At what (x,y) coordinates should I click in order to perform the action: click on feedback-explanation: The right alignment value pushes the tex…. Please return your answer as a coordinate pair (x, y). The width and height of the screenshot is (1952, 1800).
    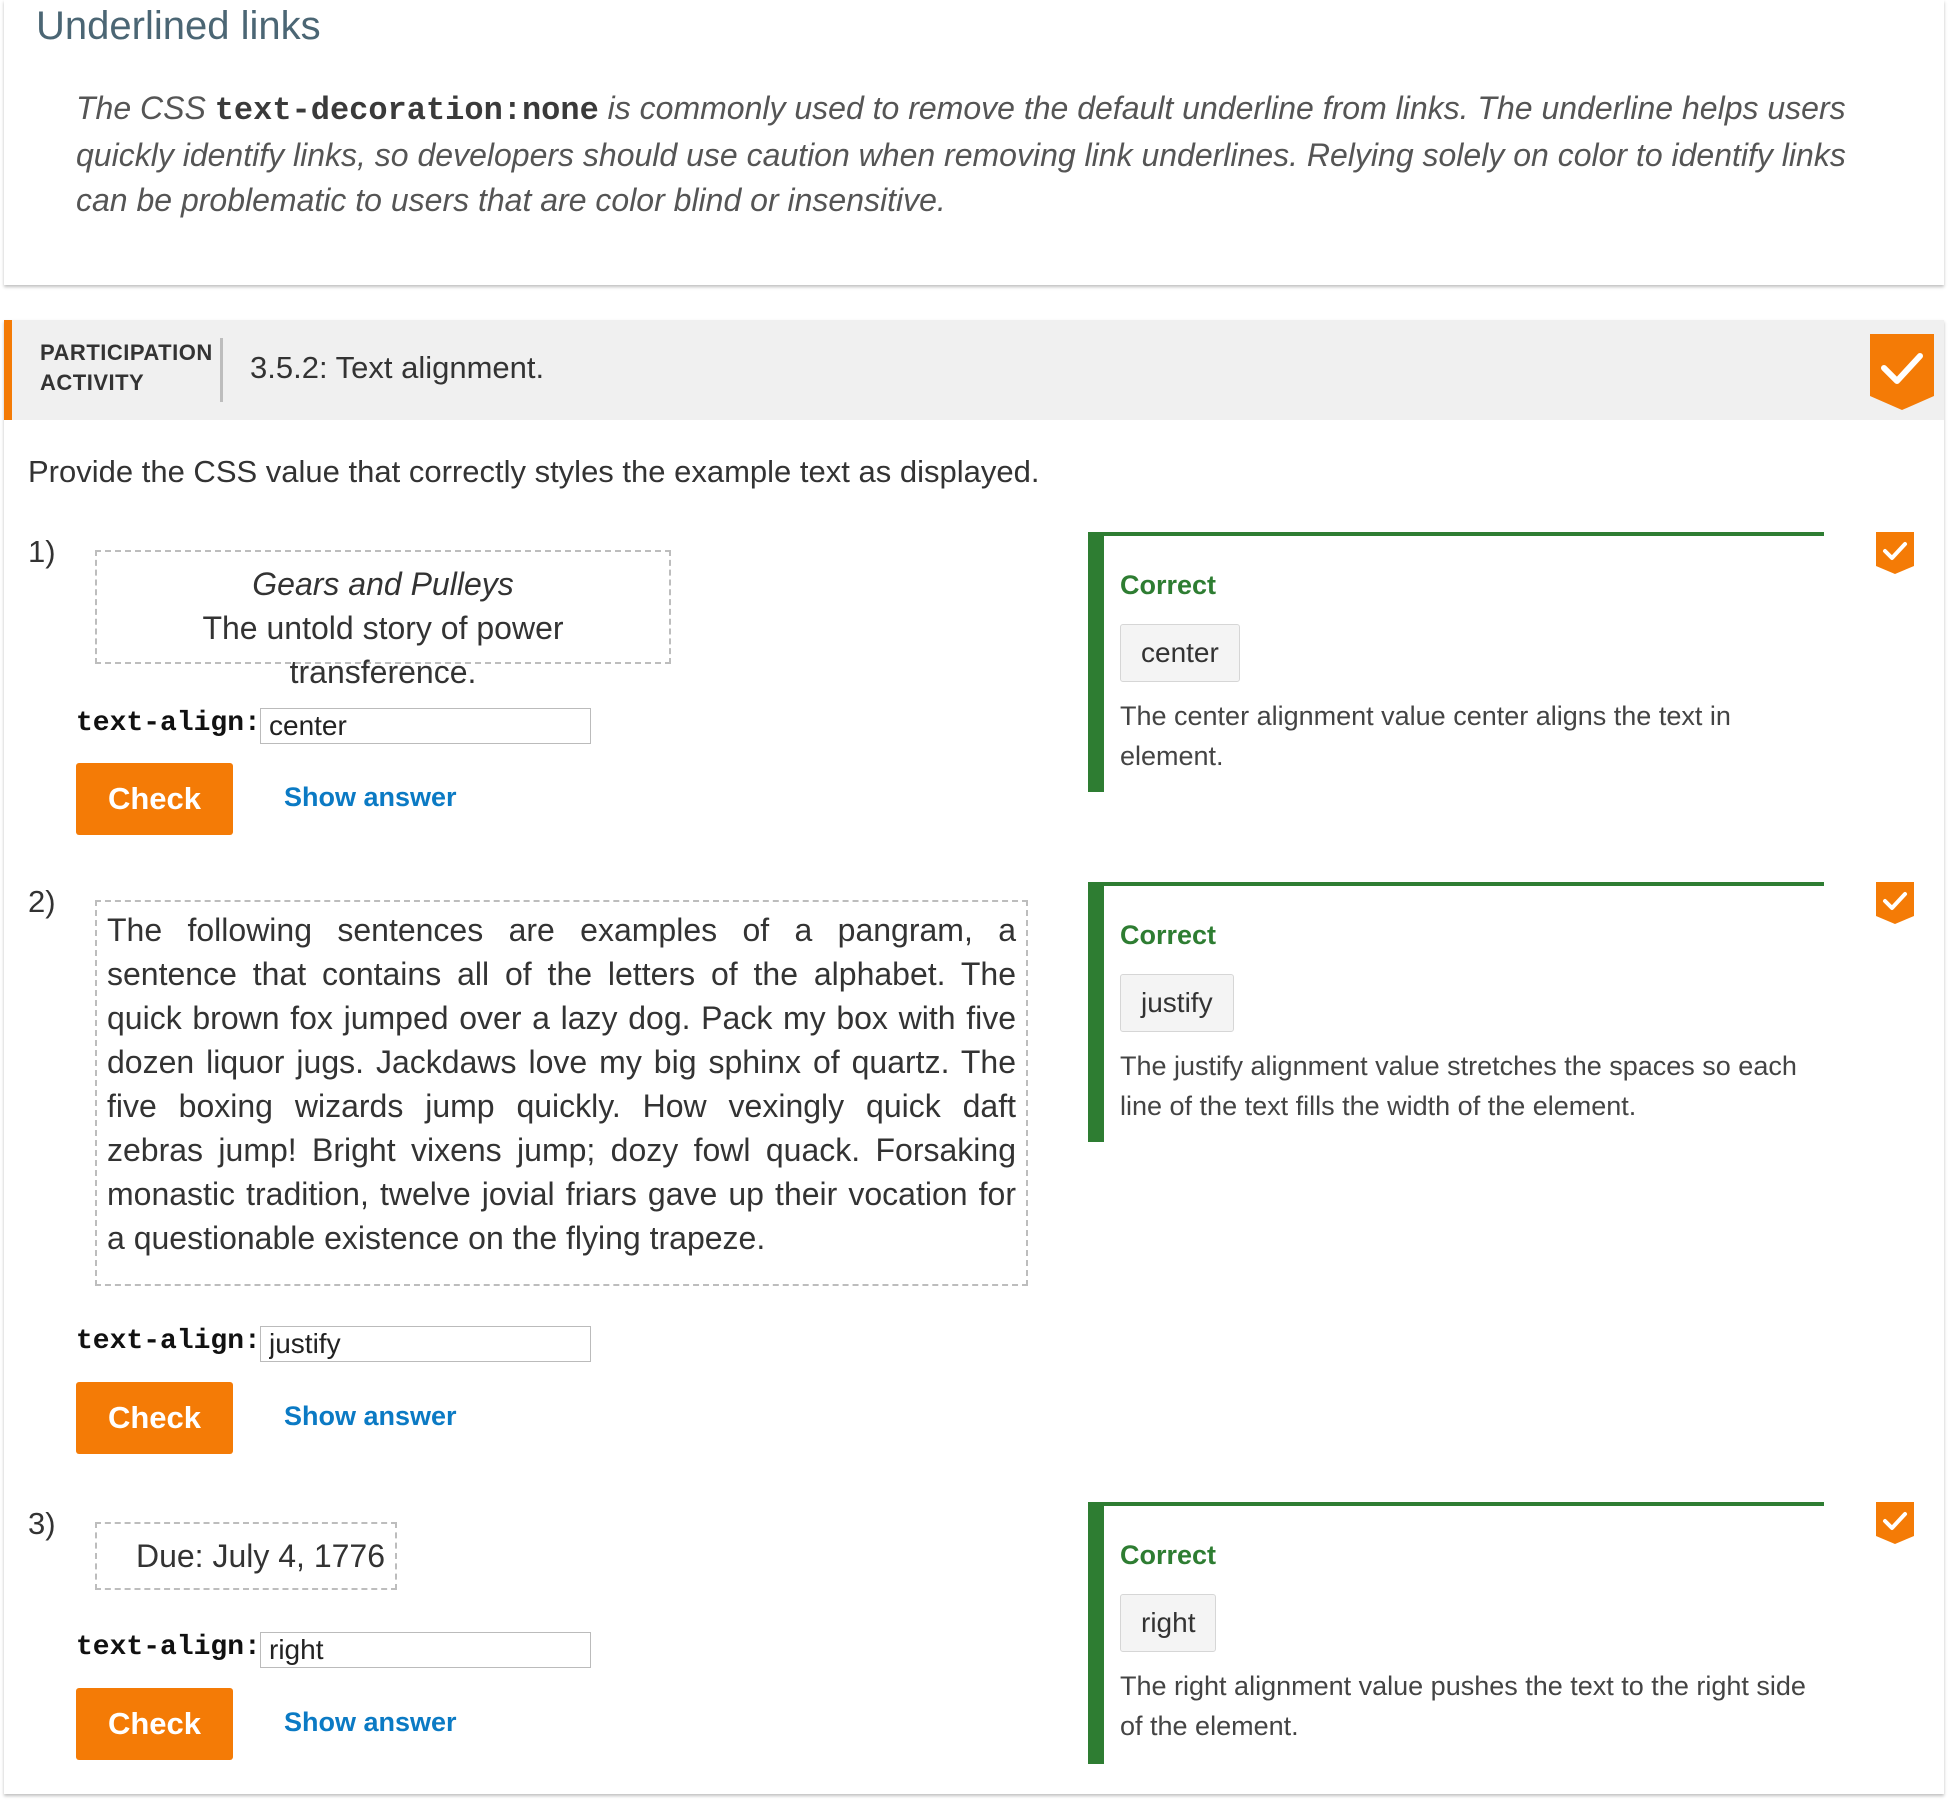
    Looking at the image, I should click on (1463, 1706).